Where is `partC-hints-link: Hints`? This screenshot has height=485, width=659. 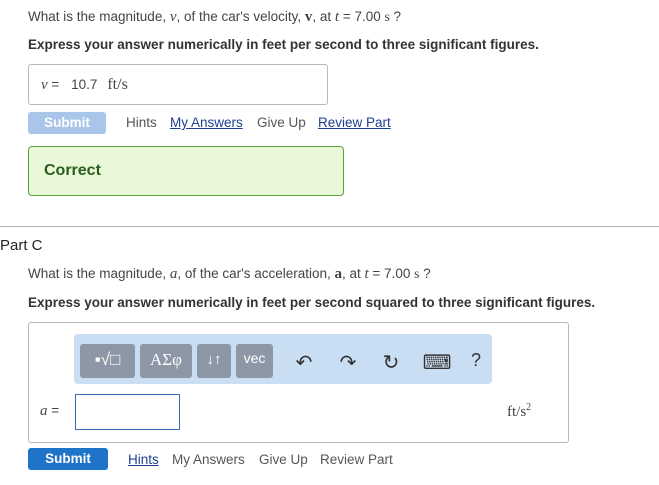 partC-hints-link: Hints is located at coordinates (143, 459).